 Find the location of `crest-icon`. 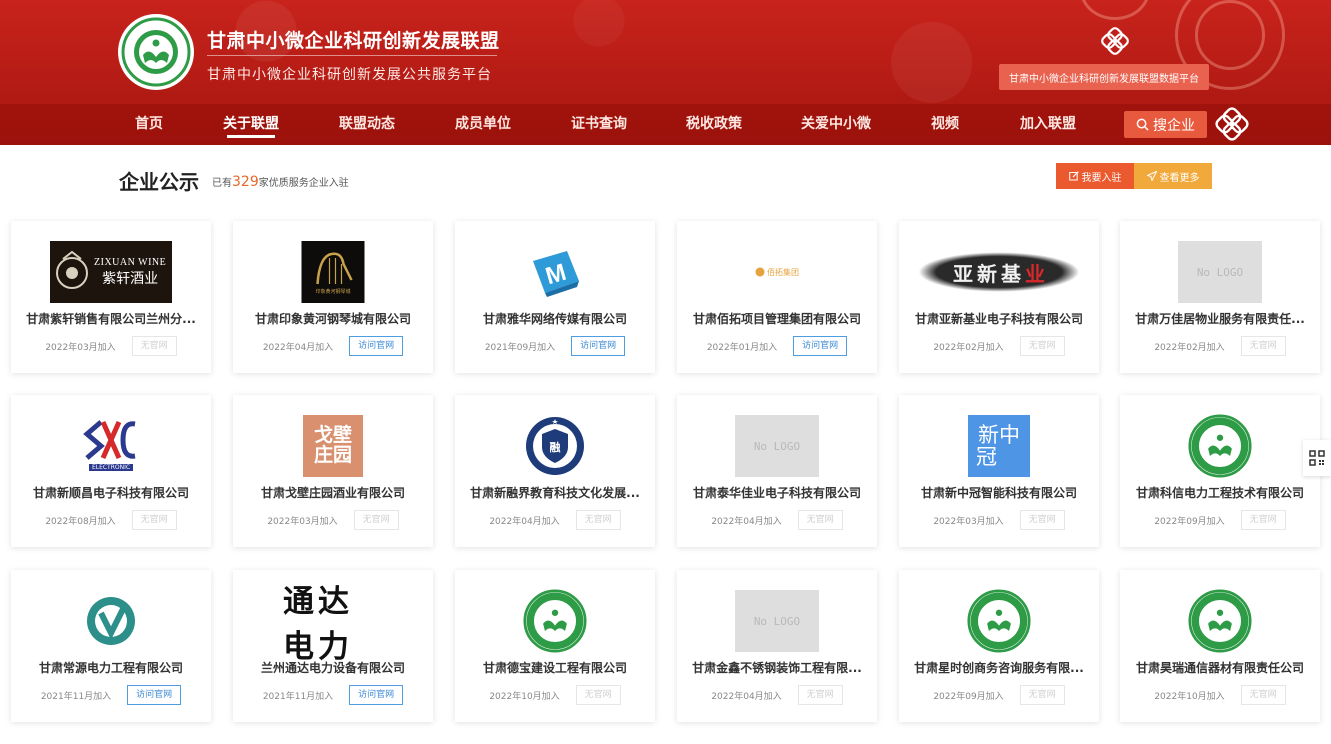

crest-icon is located at coordinates (72, 269).